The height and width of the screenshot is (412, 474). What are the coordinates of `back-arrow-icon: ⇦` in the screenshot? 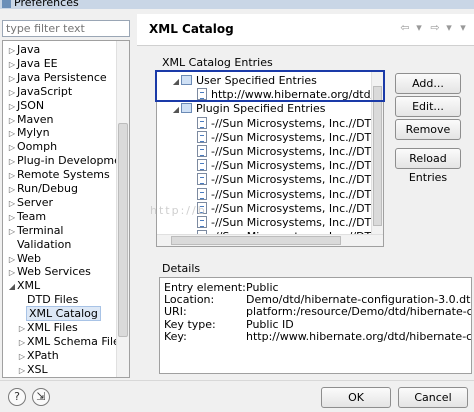 It's located at (405, 28).